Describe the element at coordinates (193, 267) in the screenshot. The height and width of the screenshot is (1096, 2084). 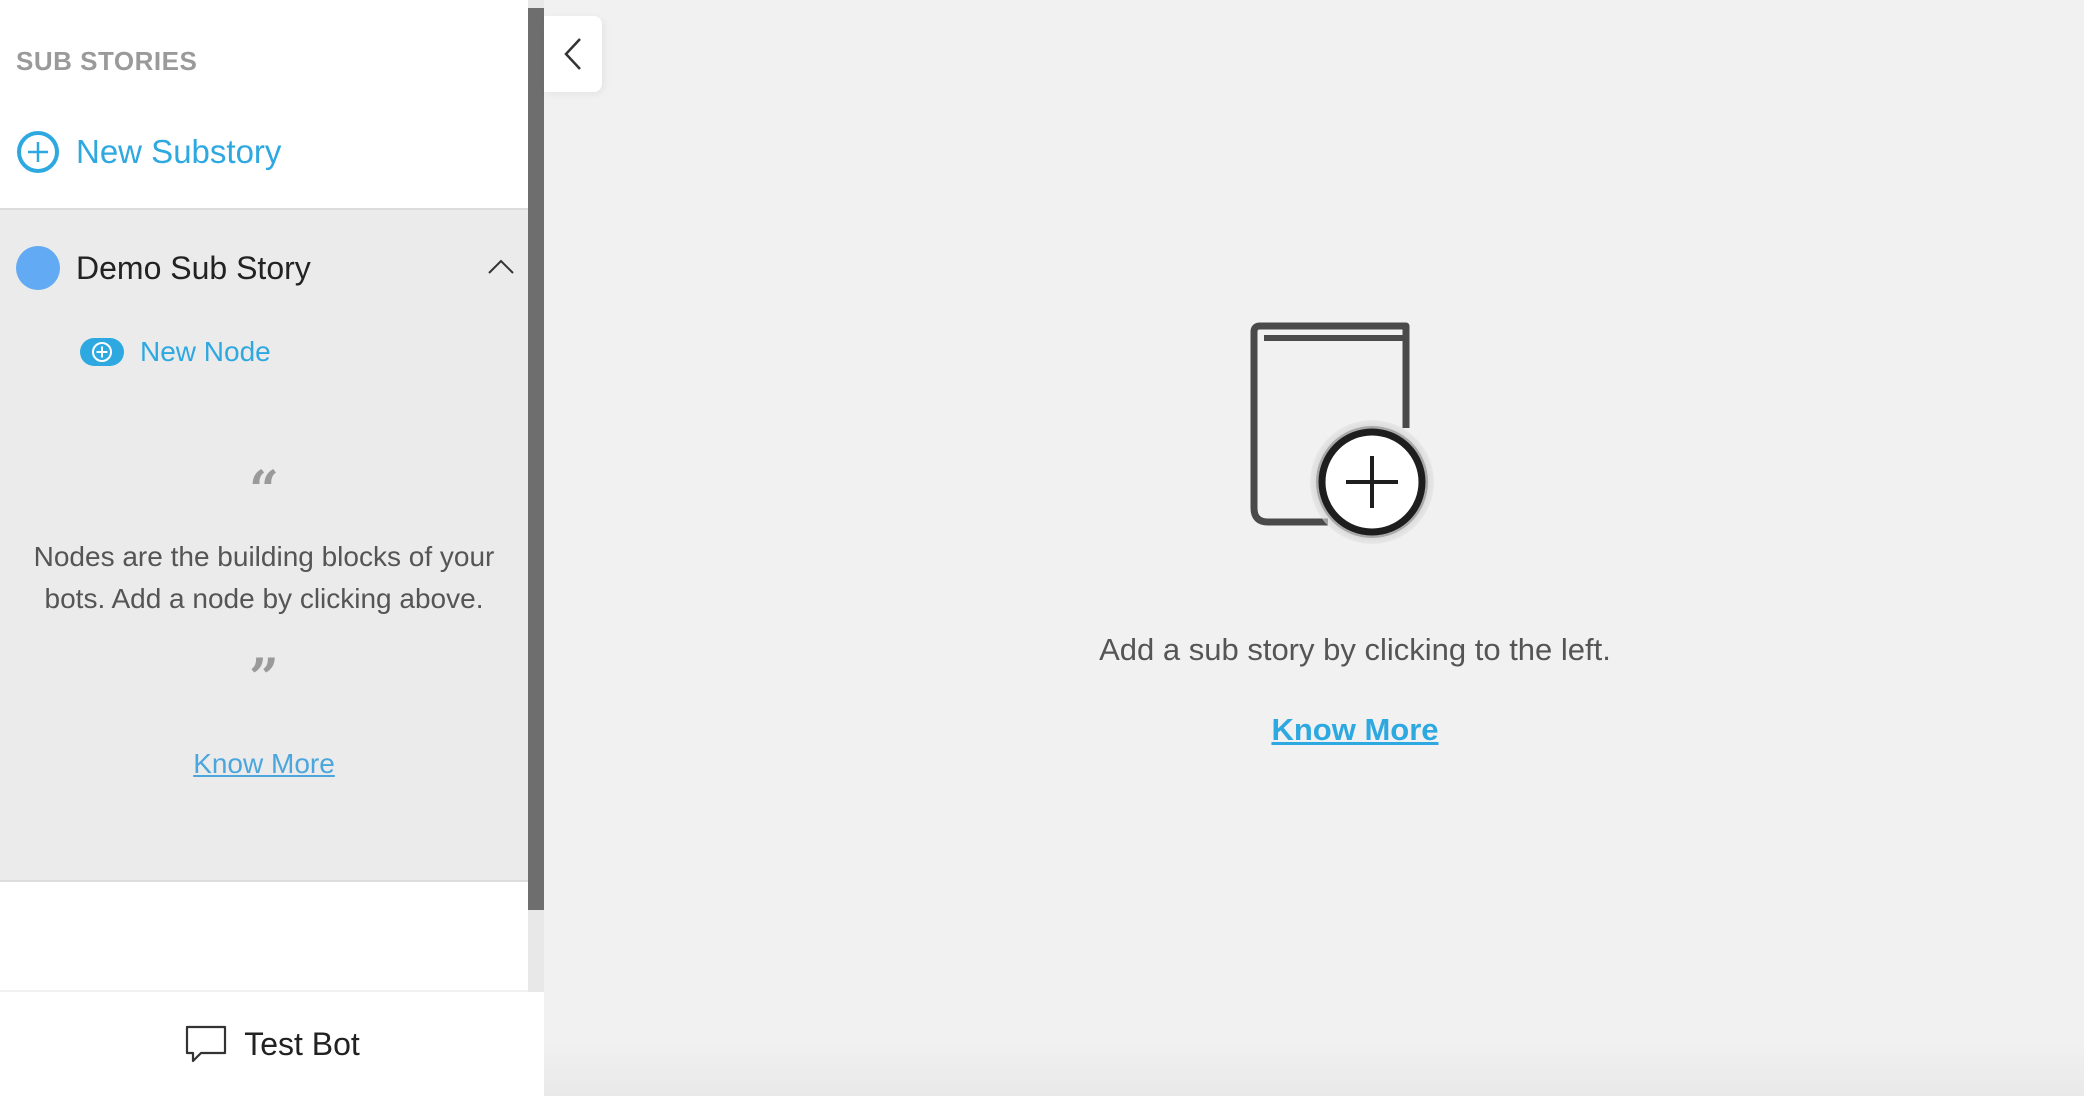
I see `substory-name: Demo Sub Story` at that location.